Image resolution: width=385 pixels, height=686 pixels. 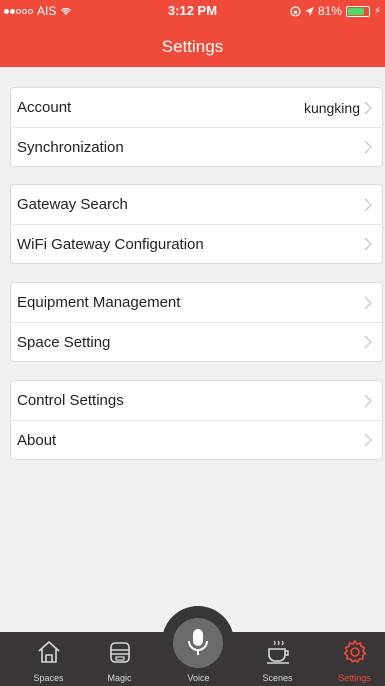 What do you see at coordinates (196, 107) in the screenshot?
I see `account-row: Account kungking` at bounding box center [196, 107].